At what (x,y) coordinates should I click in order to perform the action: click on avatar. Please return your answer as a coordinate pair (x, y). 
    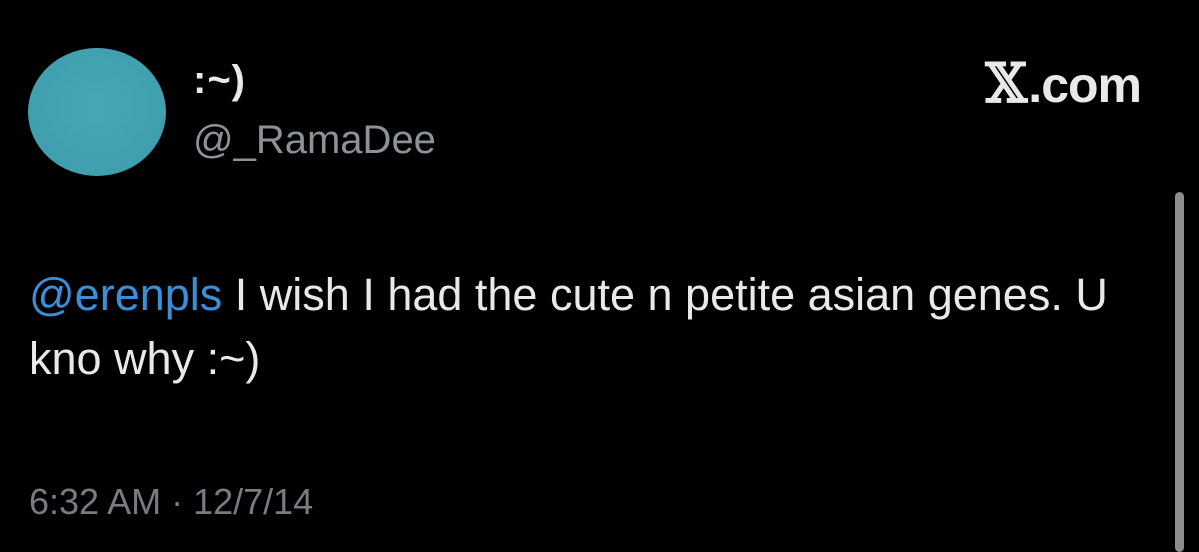
    Looking at the image, I should click on (97, 112).